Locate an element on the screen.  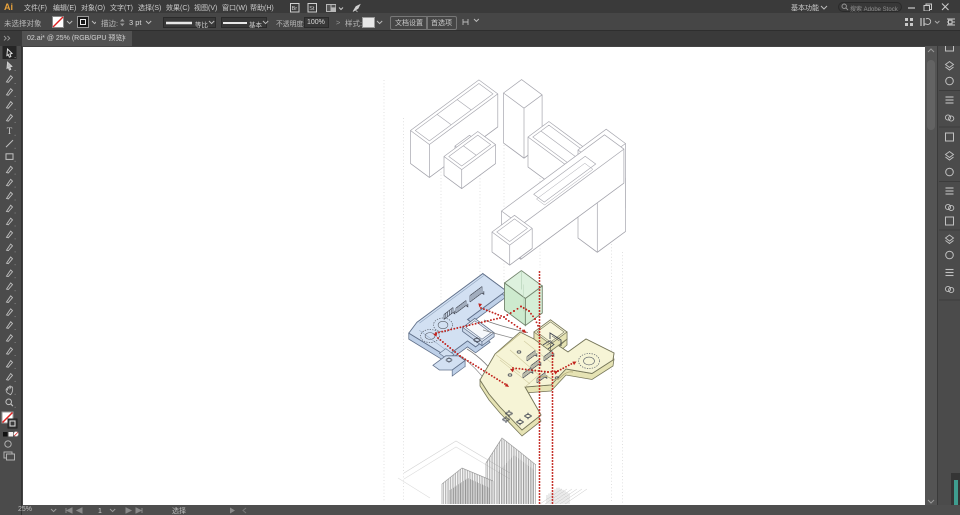
svg-text: T is located at coordinates (10, 131).